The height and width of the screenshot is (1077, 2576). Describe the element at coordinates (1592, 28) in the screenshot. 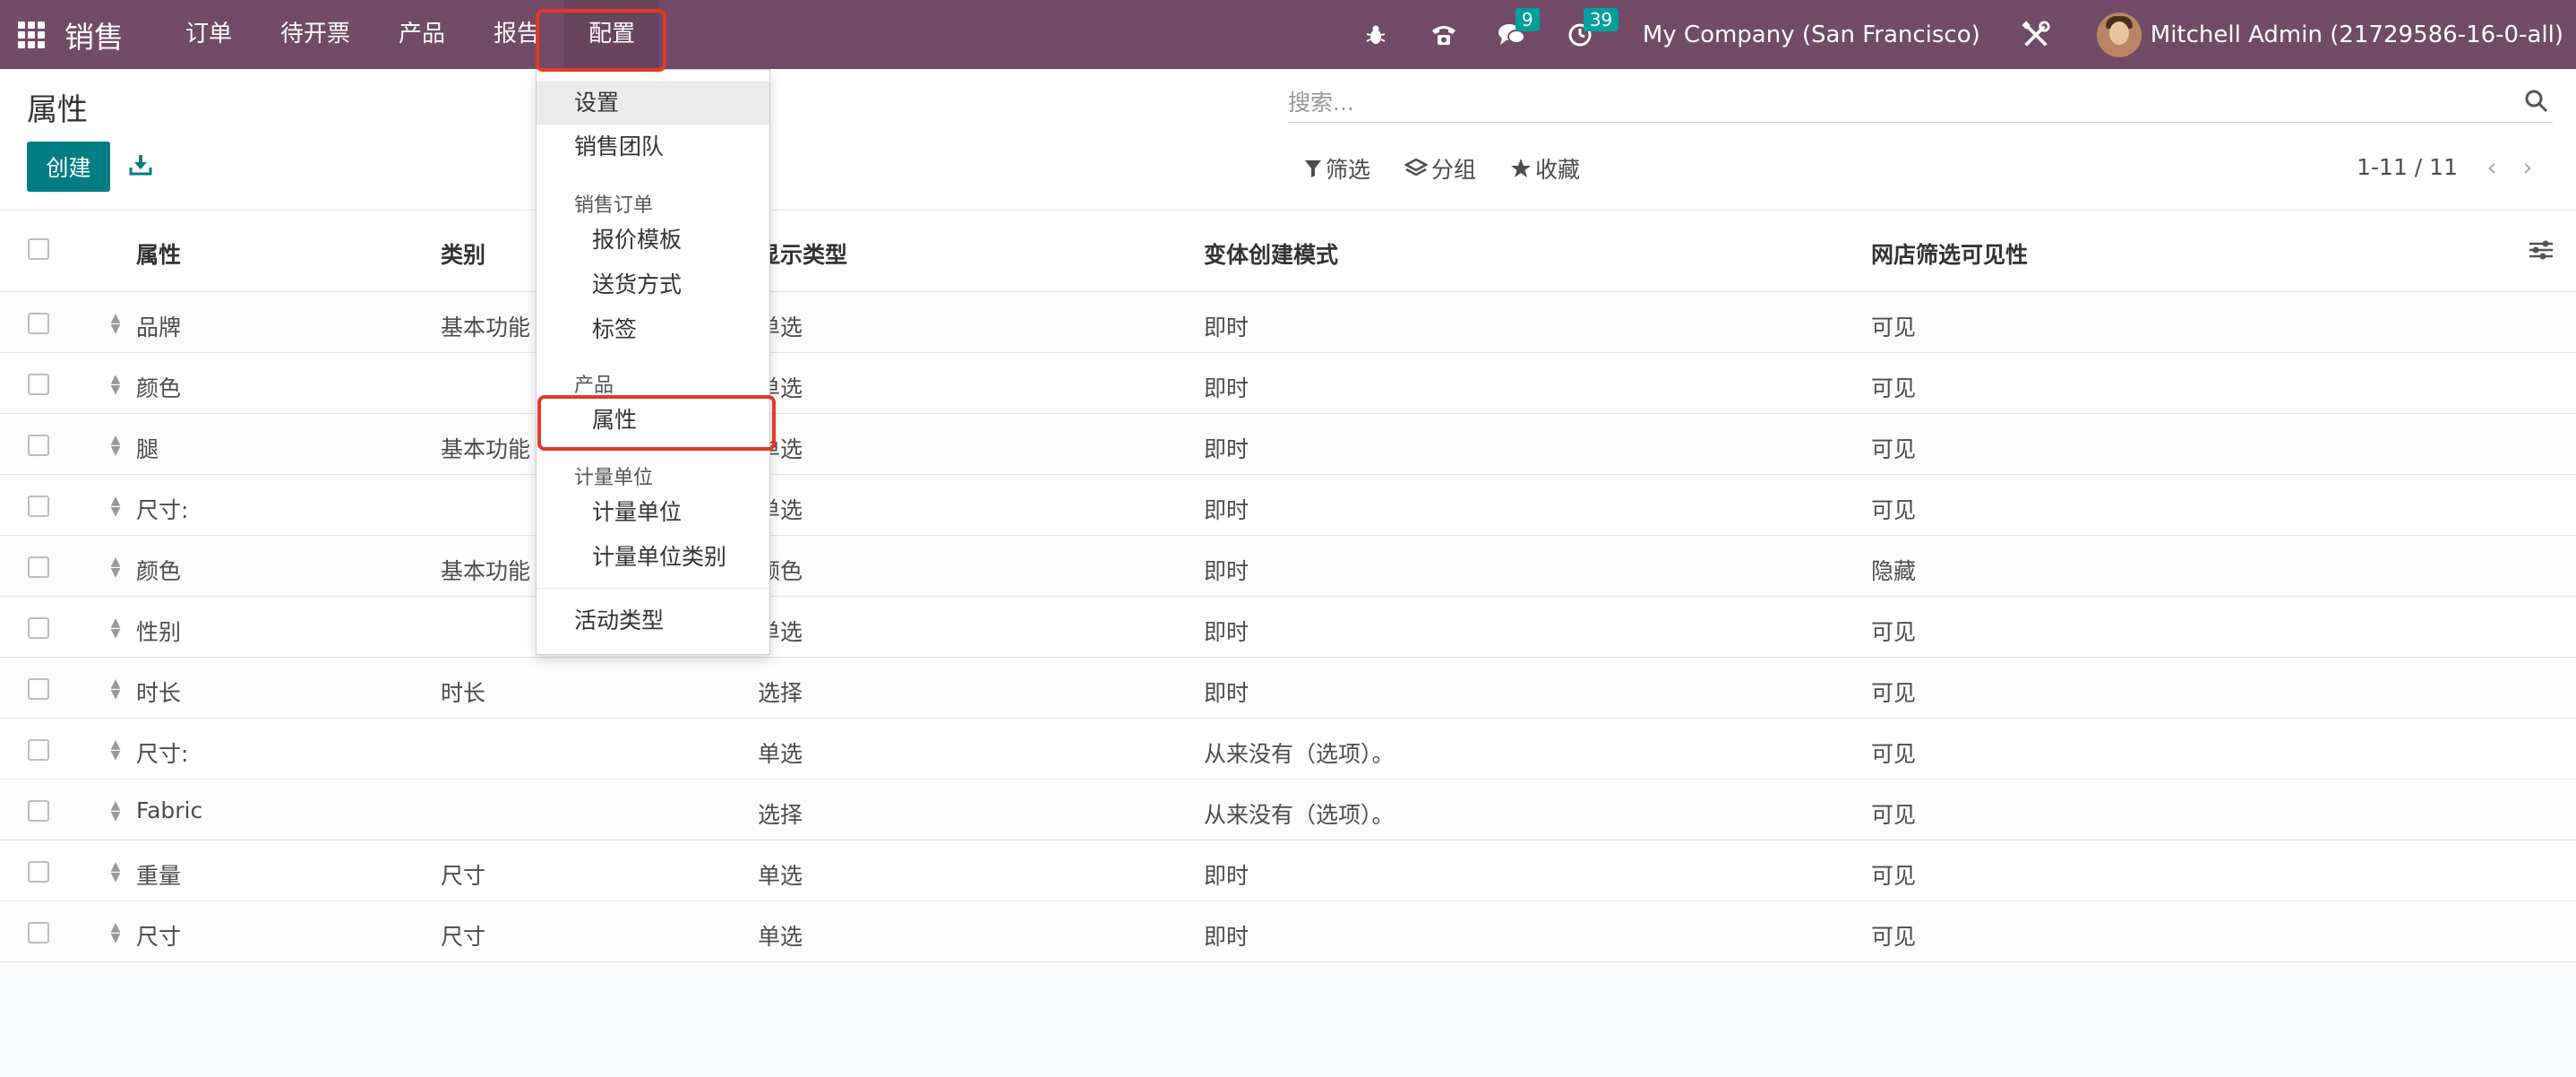

I see `activities-clock-icon: 39` at that location.